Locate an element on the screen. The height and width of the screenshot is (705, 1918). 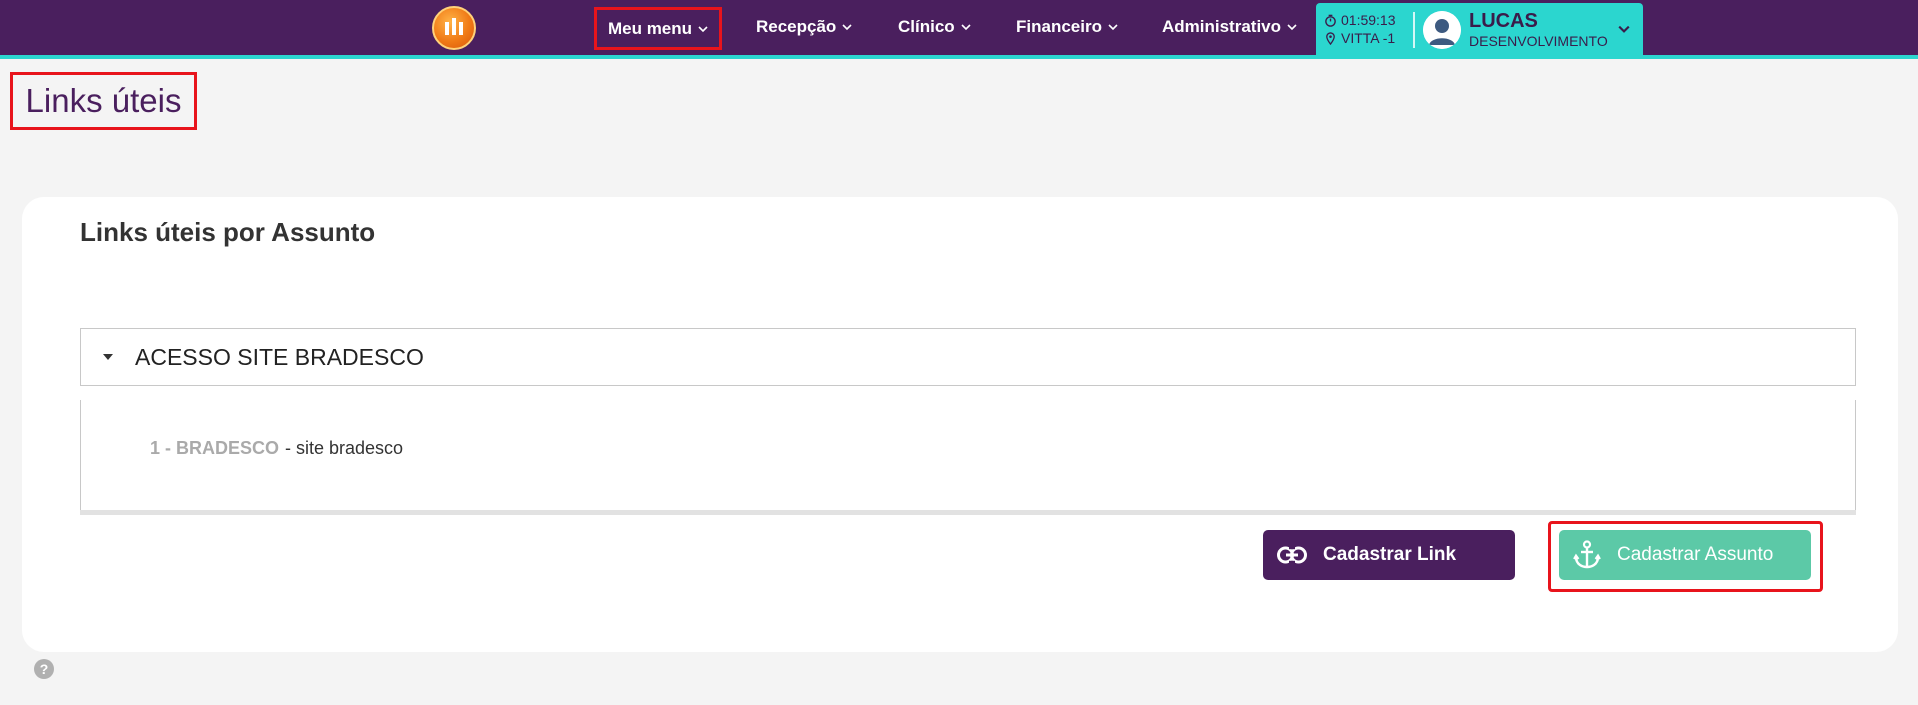
nav-label: Financeiro is located at coordinates (1059, 26).